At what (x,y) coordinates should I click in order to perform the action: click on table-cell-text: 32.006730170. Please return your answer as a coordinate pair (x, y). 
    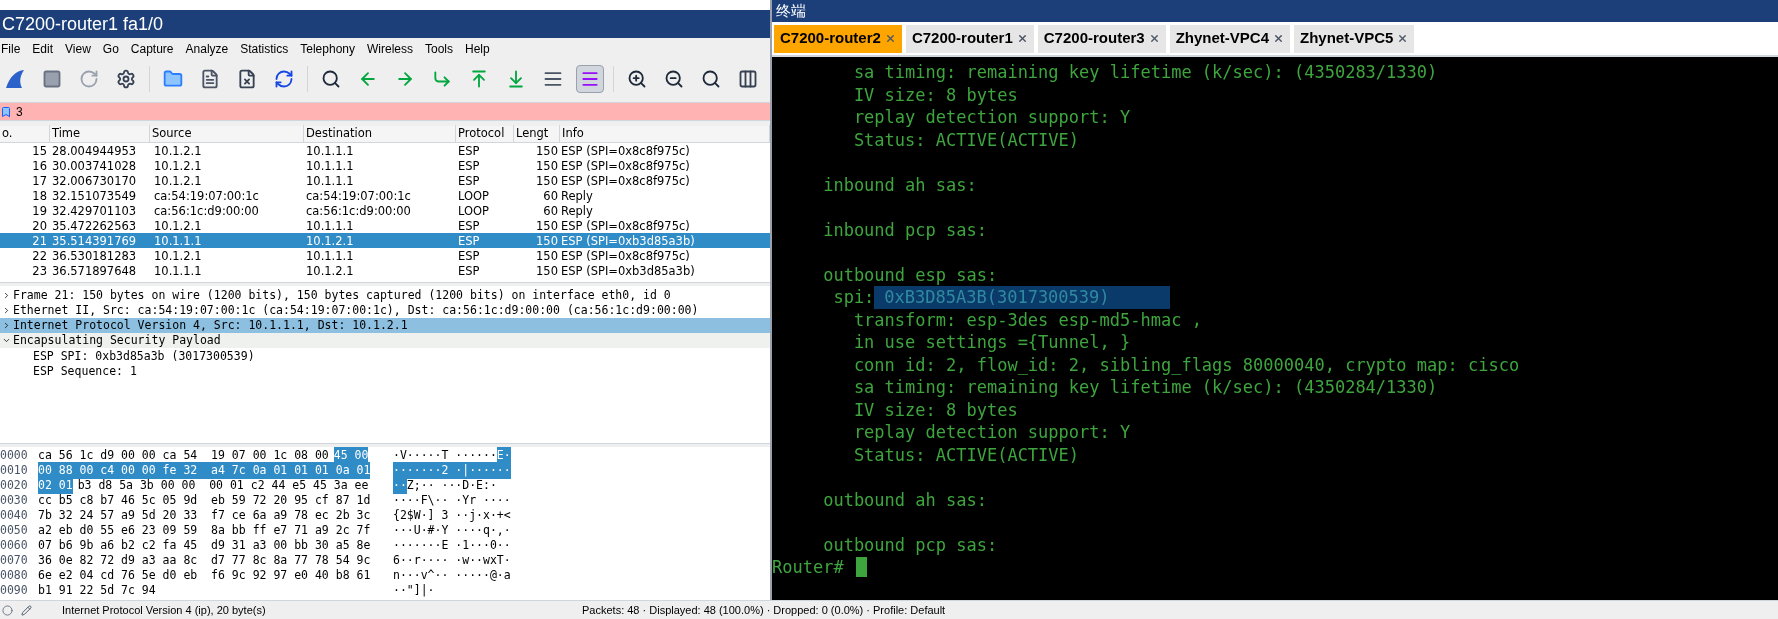
    Looking at the image, I should click on (94, 181).